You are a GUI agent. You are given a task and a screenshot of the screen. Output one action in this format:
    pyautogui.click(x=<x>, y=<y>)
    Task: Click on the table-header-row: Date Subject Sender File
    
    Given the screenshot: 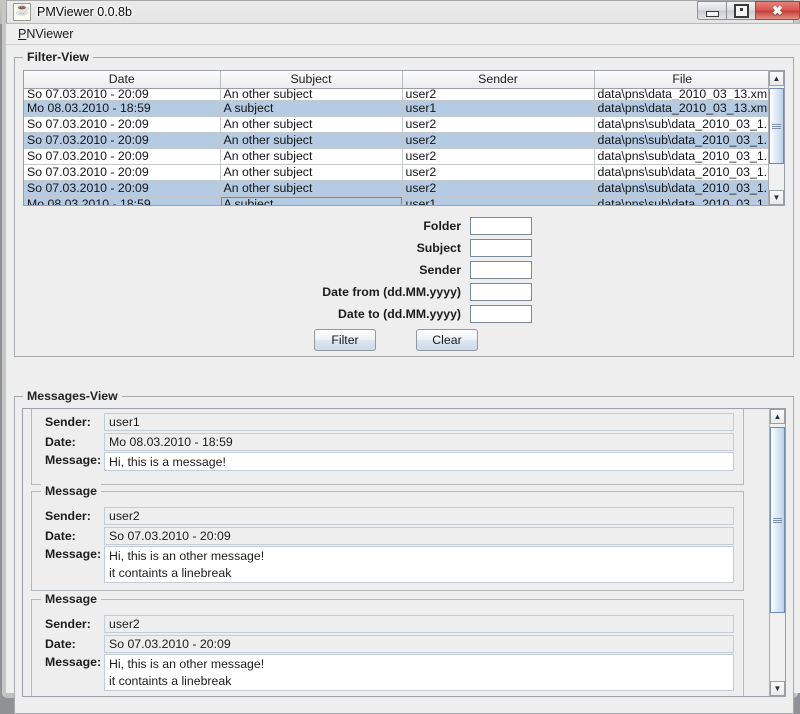 What is the action you would take?
    pyautogui.click(x=396, y=80)
    